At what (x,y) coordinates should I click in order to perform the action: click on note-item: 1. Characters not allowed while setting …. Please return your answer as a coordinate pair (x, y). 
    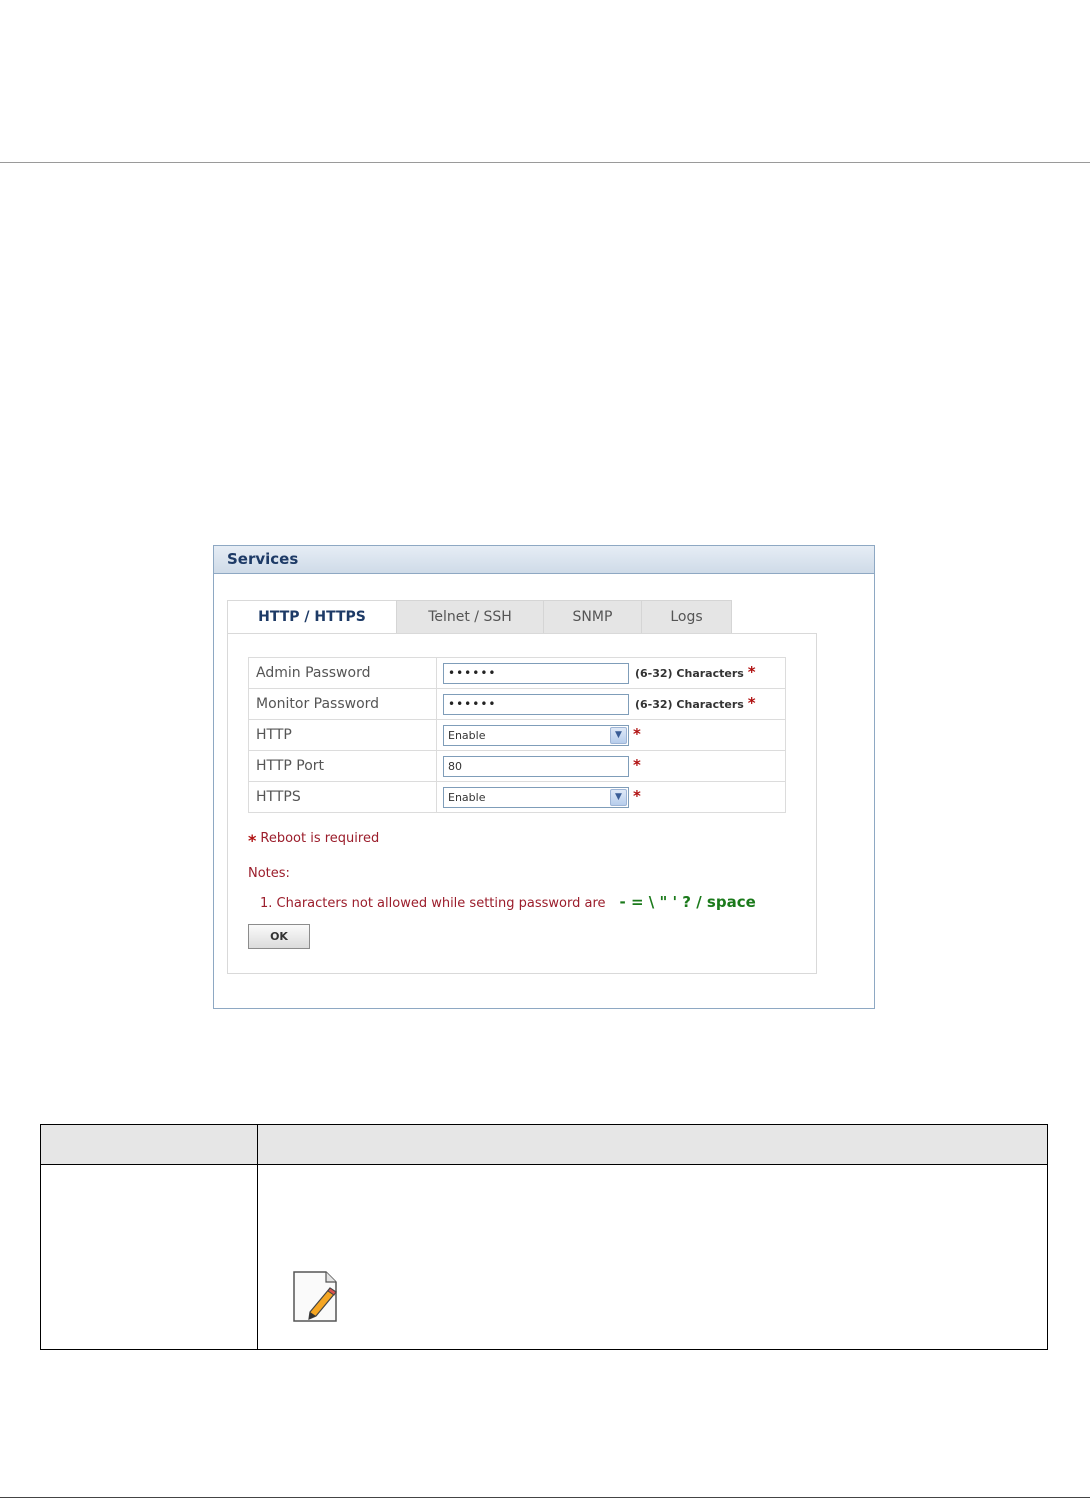
    Looking at the image, I should click on (508, 902).